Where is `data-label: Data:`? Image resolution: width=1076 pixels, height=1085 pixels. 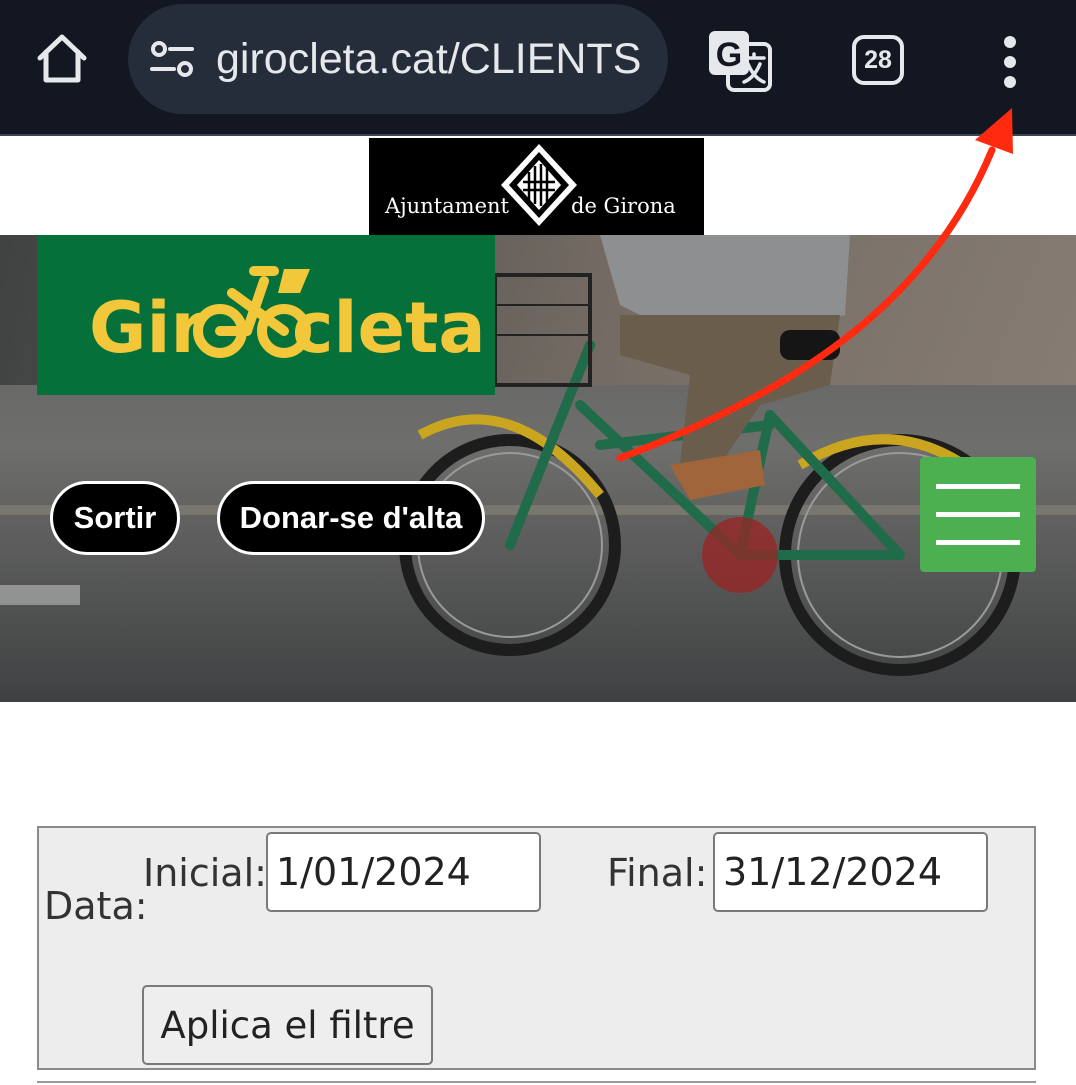
data-label: Data: is located at coordinates (96, 906).